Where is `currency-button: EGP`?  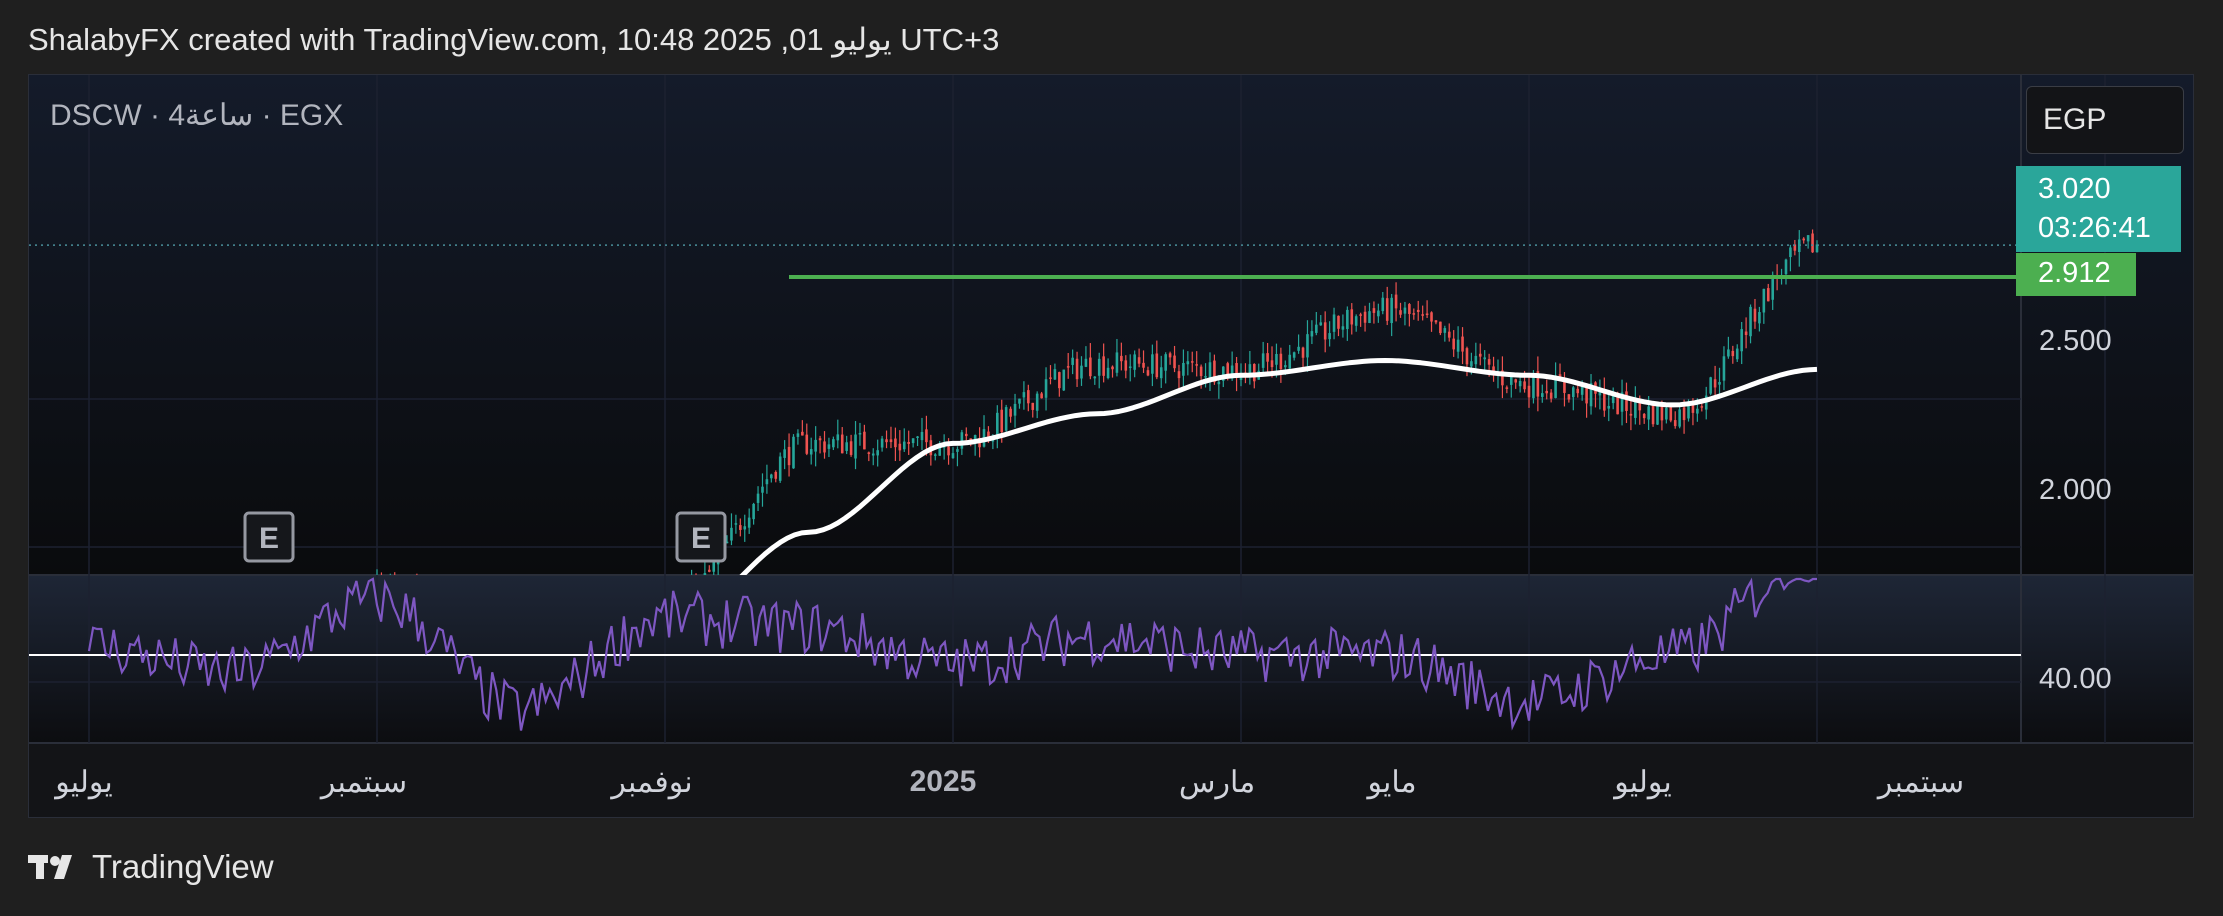 currency-button: EGP is located at coordinates (2105, 120).